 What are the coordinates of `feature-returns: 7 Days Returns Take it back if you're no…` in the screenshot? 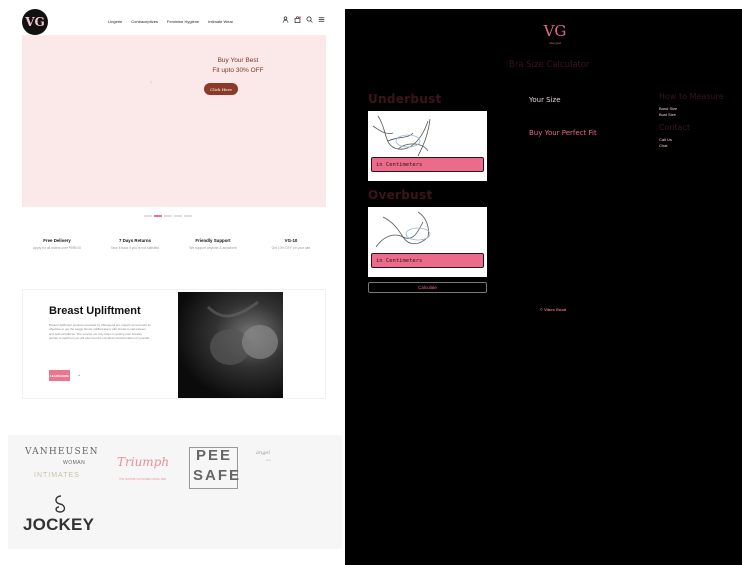 It's located at (135, 244).